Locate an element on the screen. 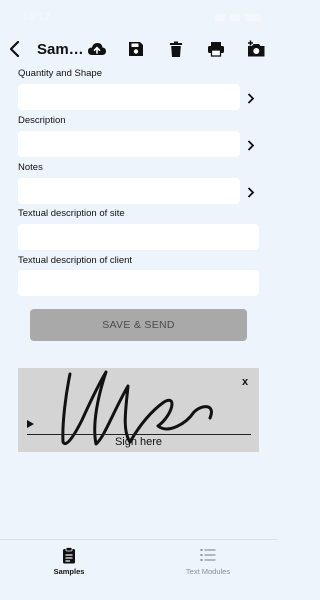 The width and height of the screenshot is (320, 600). client-description-field is located at coordinates (138, 283).